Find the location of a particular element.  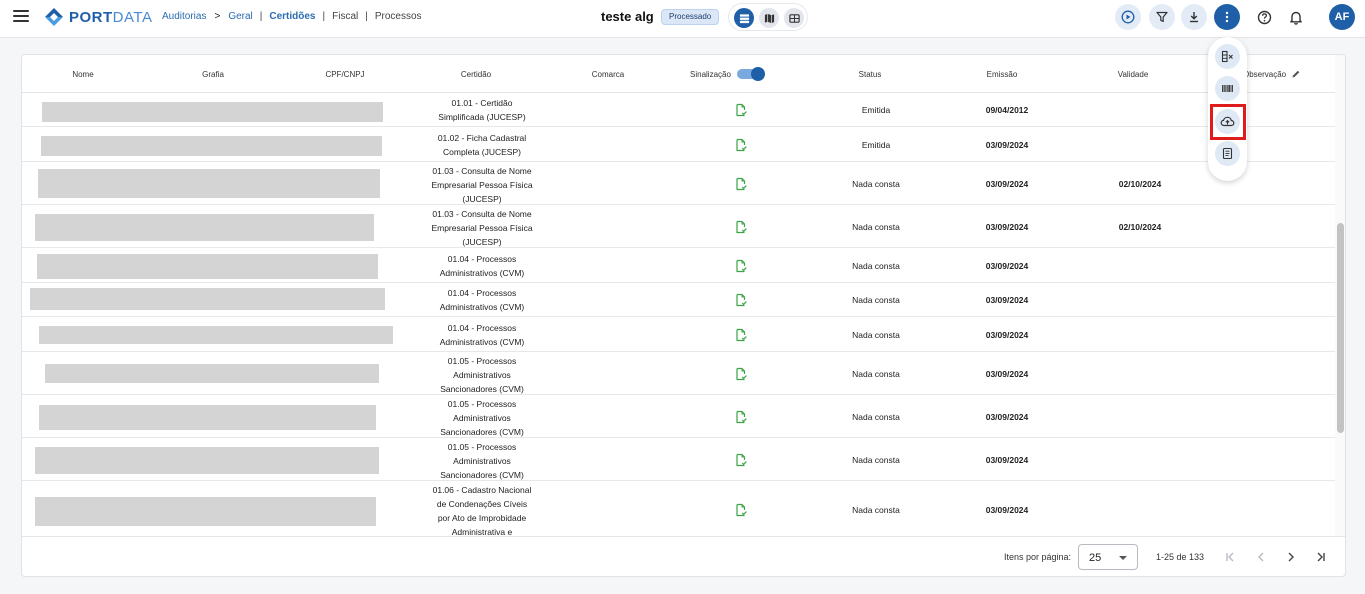

certidao-line: Empresarial Pessoa Física is located at coordinates (482, 228).